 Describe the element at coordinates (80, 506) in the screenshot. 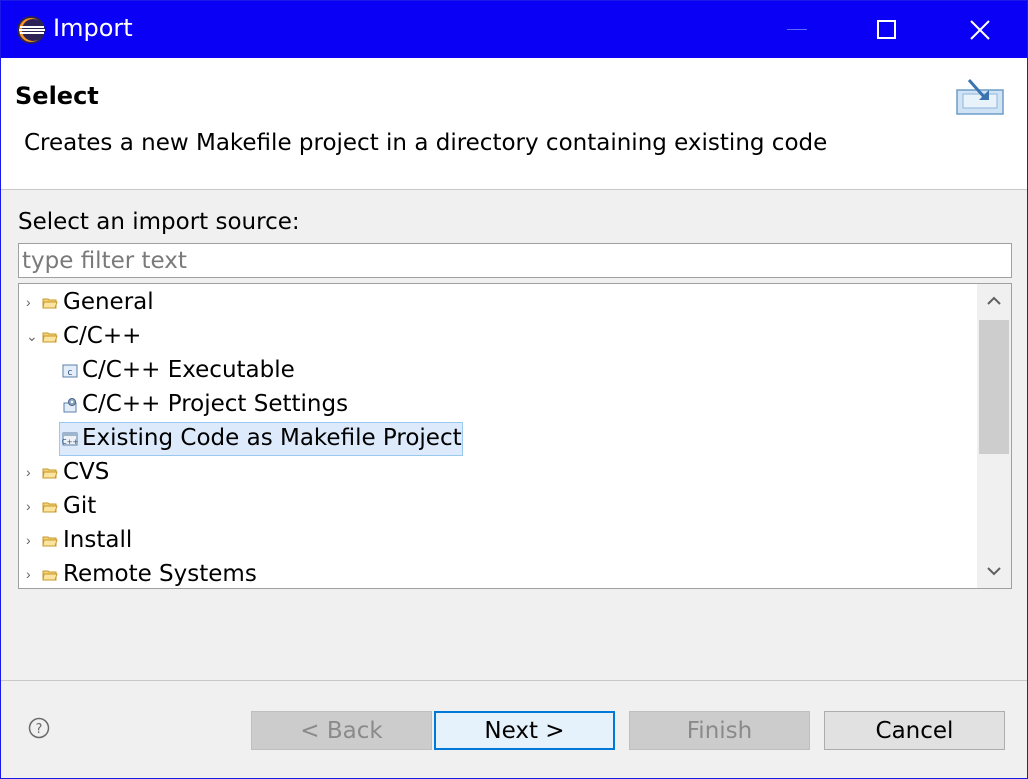

I see `tree-item-label: Git` at that location.